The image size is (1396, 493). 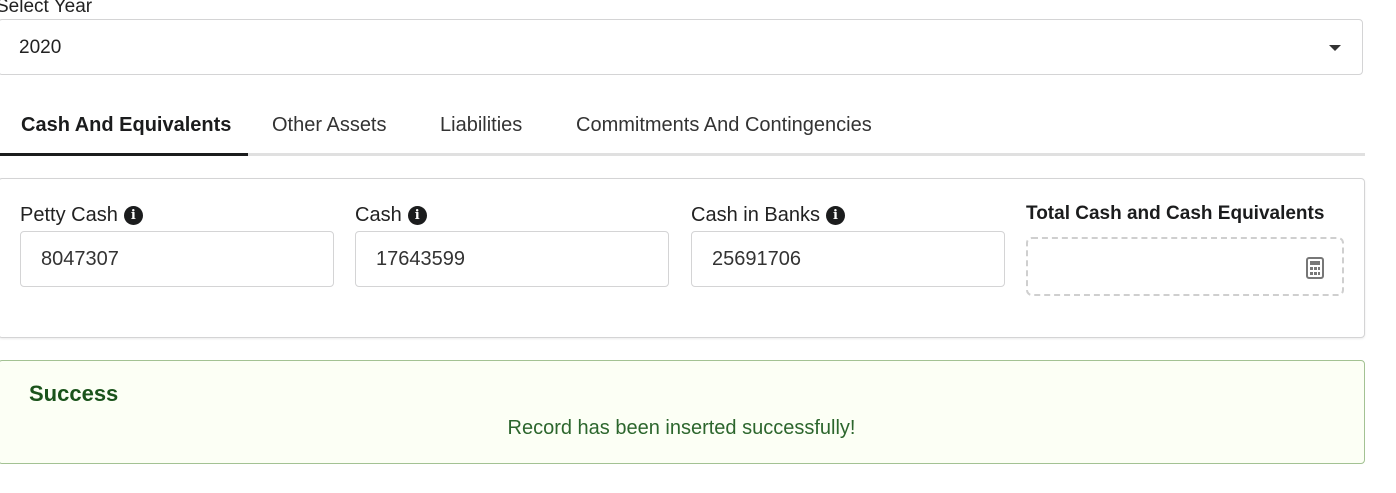 What do you see at coordinates (1315, 268) in the screenshot?
I see `calculator-icon` at bounding box center [1315, 268].